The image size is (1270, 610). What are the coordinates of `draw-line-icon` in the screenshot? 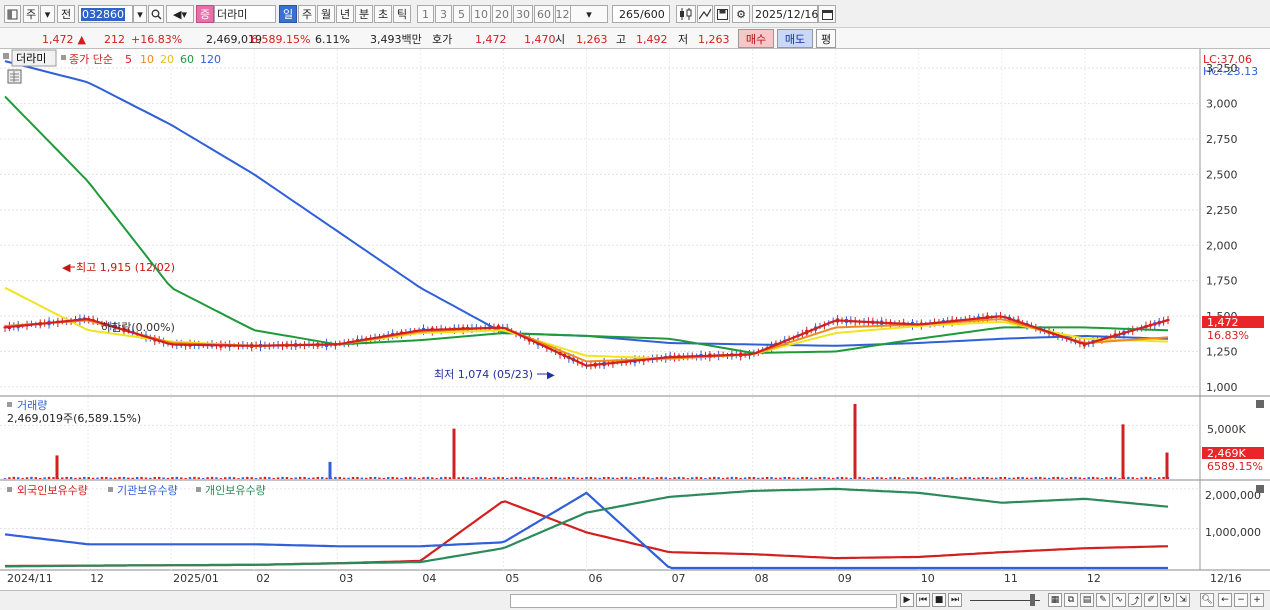 It's located at (705, 14).